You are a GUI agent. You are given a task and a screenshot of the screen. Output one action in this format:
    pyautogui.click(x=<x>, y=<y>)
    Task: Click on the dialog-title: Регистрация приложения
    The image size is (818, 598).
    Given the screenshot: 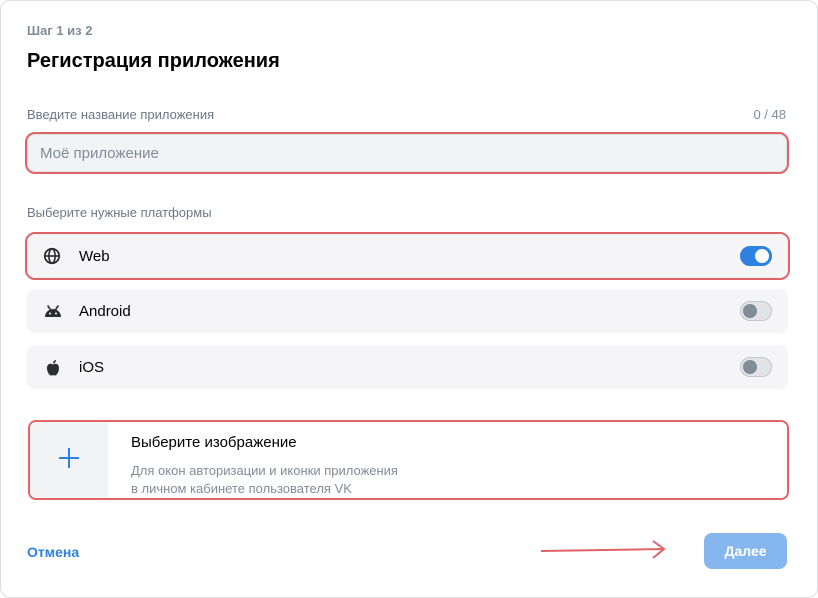 What is the action you would take?
    pyautogui.click(x=153, y=61)
    